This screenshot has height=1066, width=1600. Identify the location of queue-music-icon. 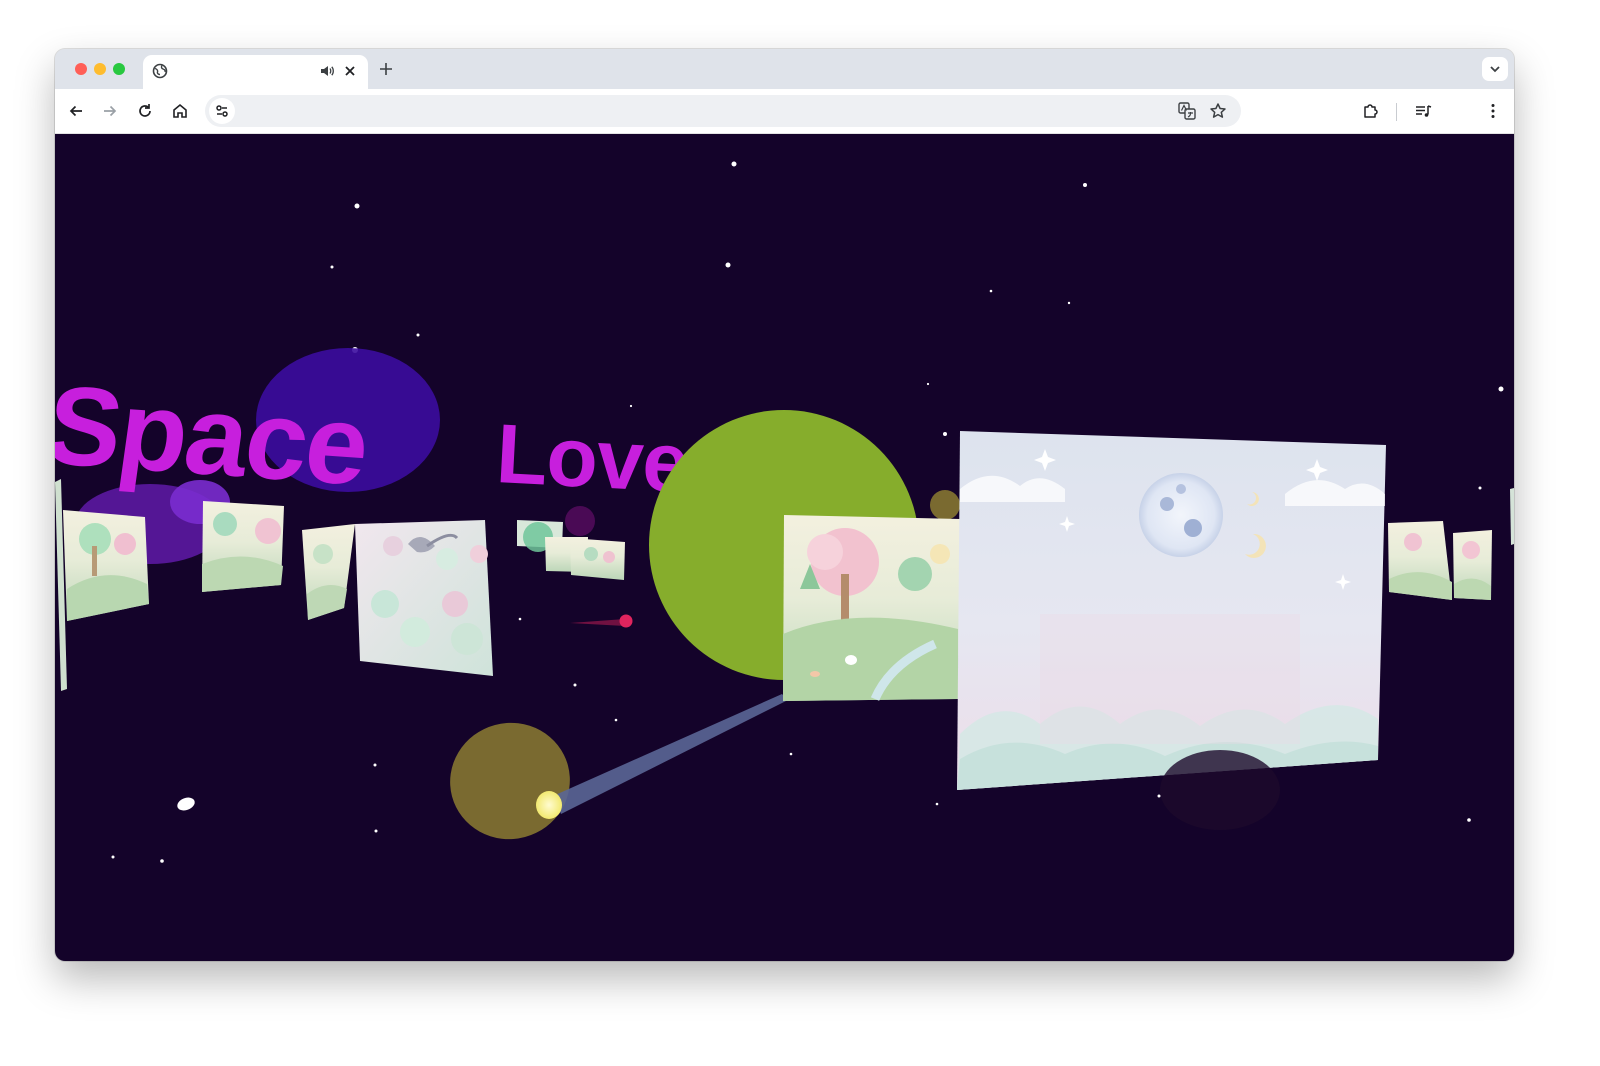
(1424, 111).